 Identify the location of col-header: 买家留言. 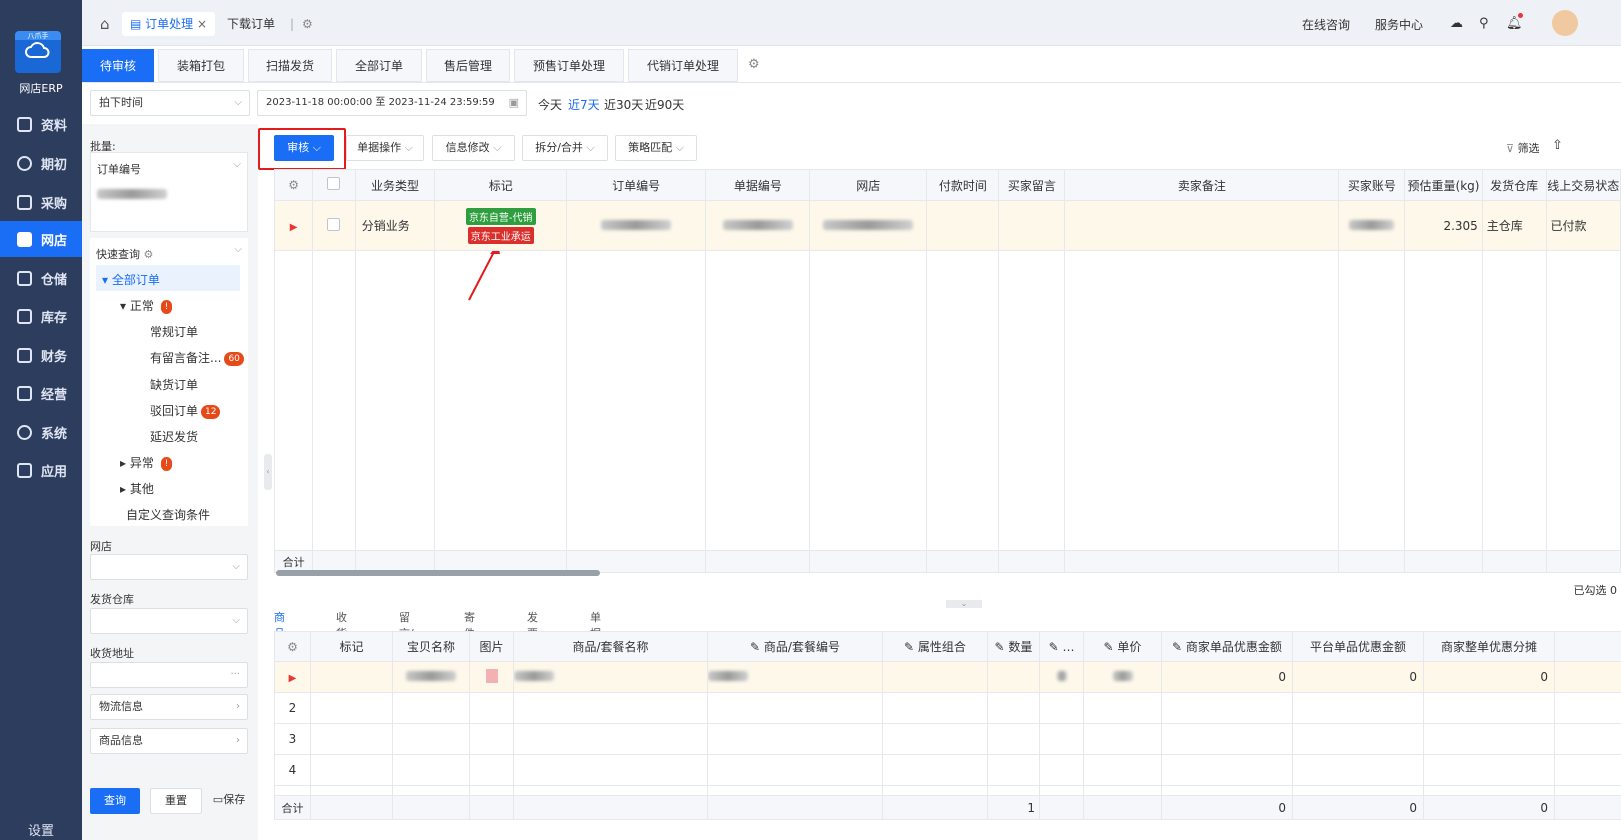
(1032, 185).